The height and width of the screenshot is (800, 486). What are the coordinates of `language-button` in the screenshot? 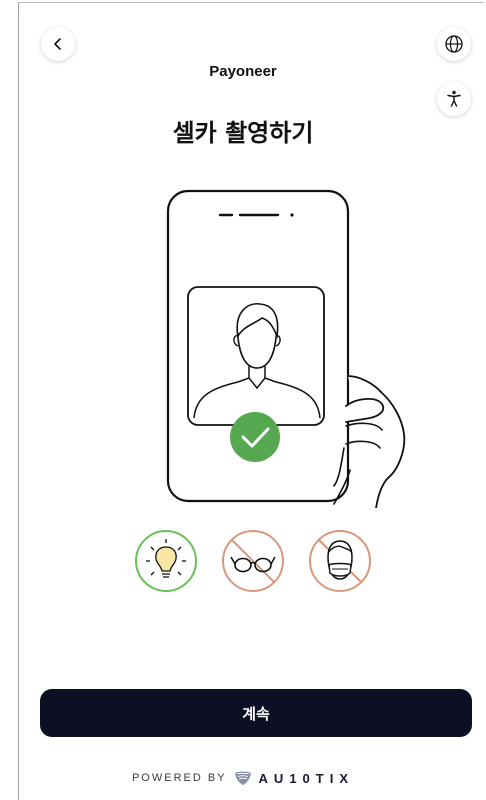 It's located at (454, 44).